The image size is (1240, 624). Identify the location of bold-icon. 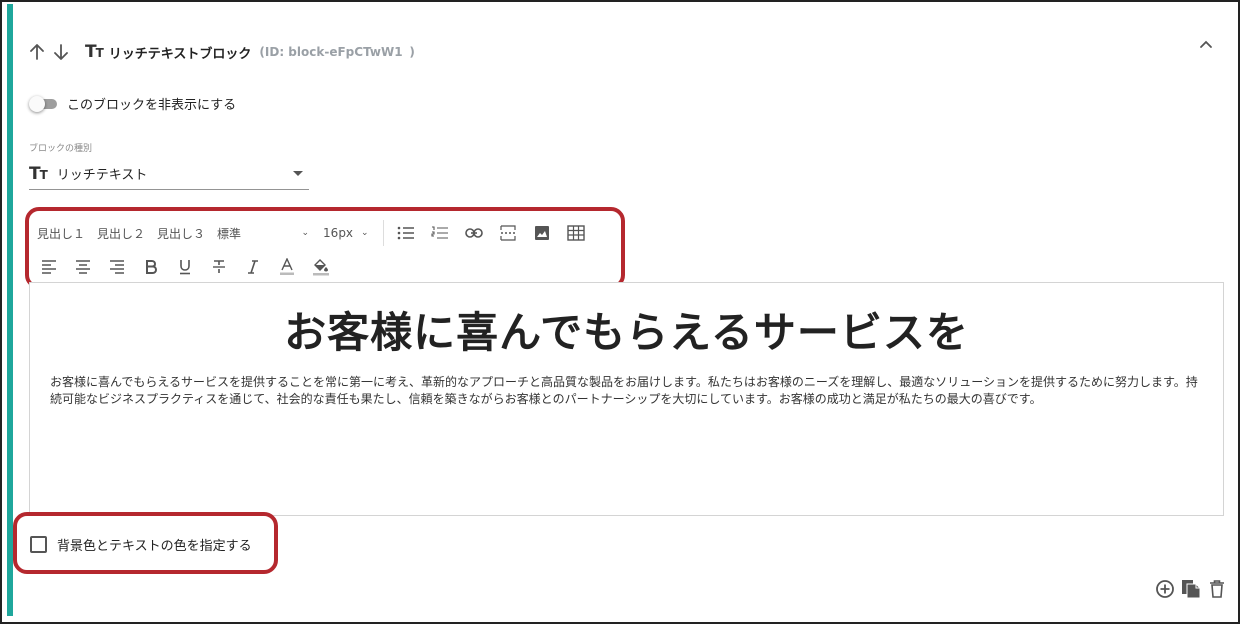
(151, 267).